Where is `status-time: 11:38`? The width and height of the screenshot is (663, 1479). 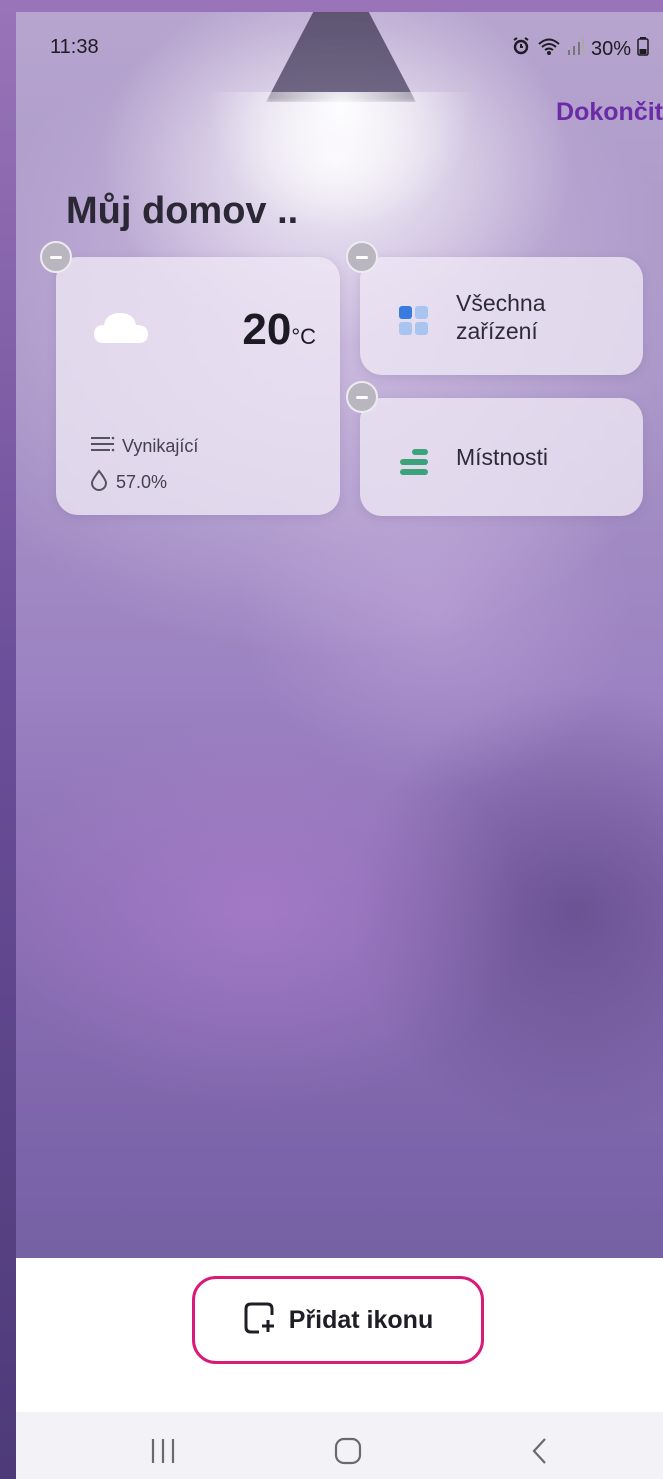 status-time: 11:38 is located at coordinates (74, 47).